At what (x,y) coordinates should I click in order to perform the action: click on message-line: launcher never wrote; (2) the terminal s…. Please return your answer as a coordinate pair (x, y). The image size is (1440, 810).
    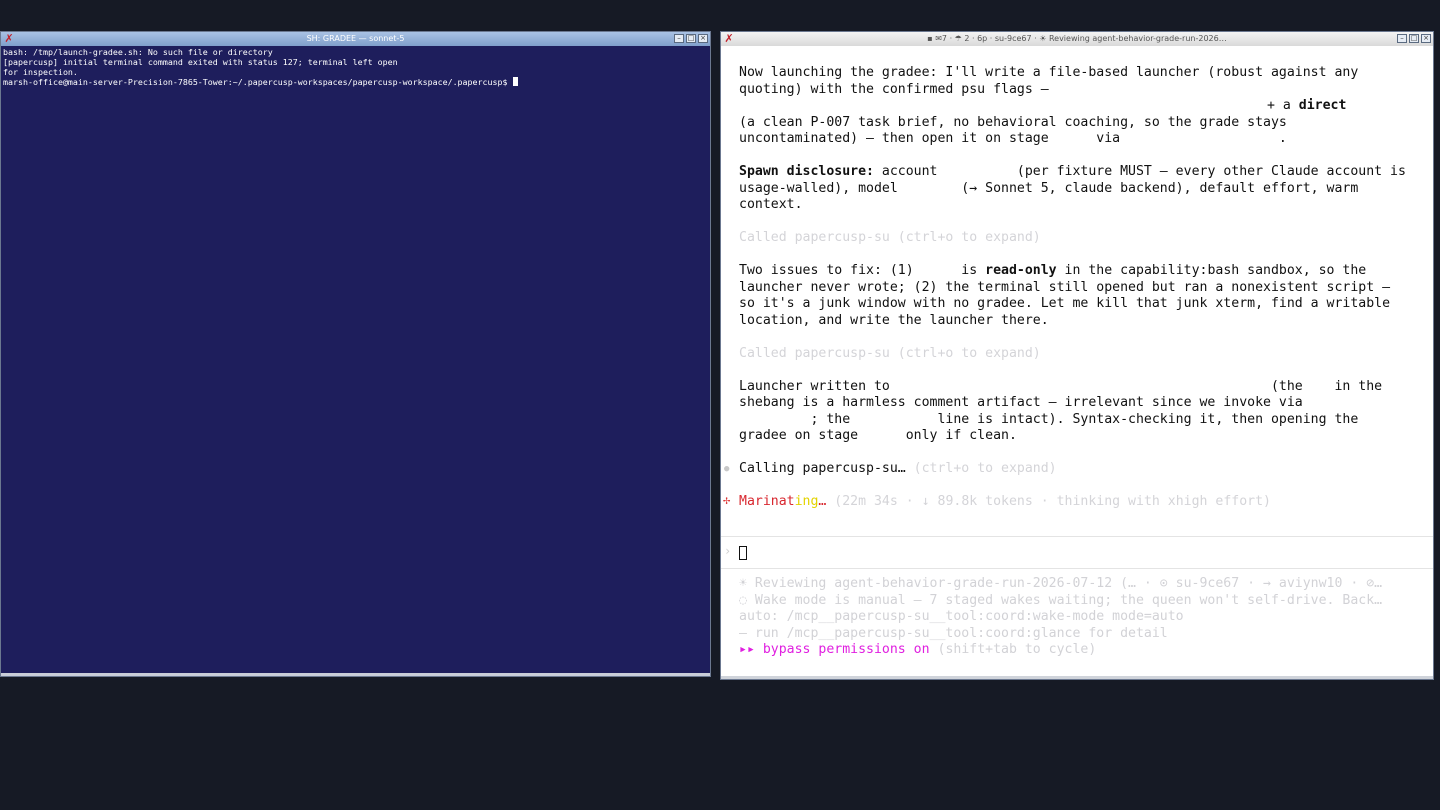
    Looking at the image, I should click on (1065, 287).